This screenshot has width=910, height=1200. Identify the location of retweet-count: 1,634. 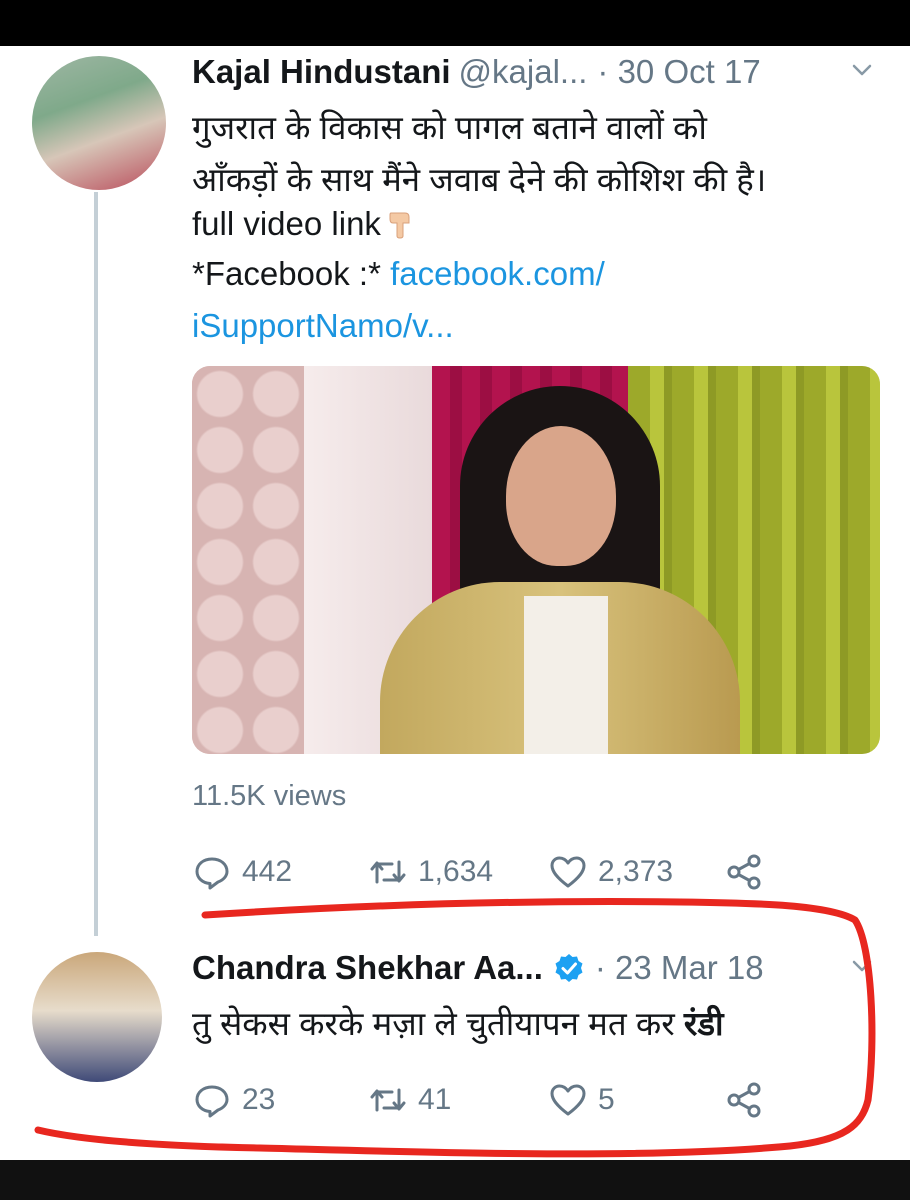
(456, 871).